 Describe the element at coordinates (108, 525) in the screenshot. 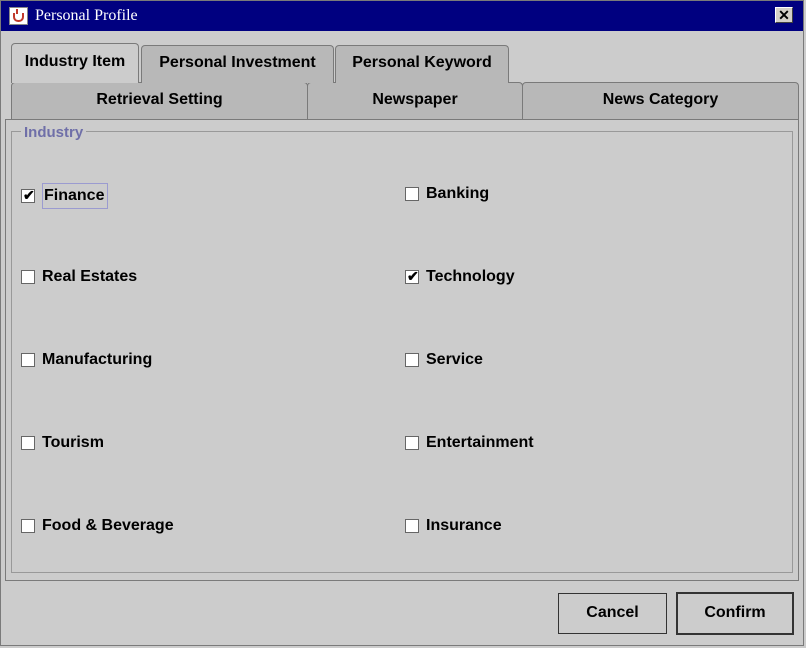

I see `checkbox-label: Food & Beverage` at that location.